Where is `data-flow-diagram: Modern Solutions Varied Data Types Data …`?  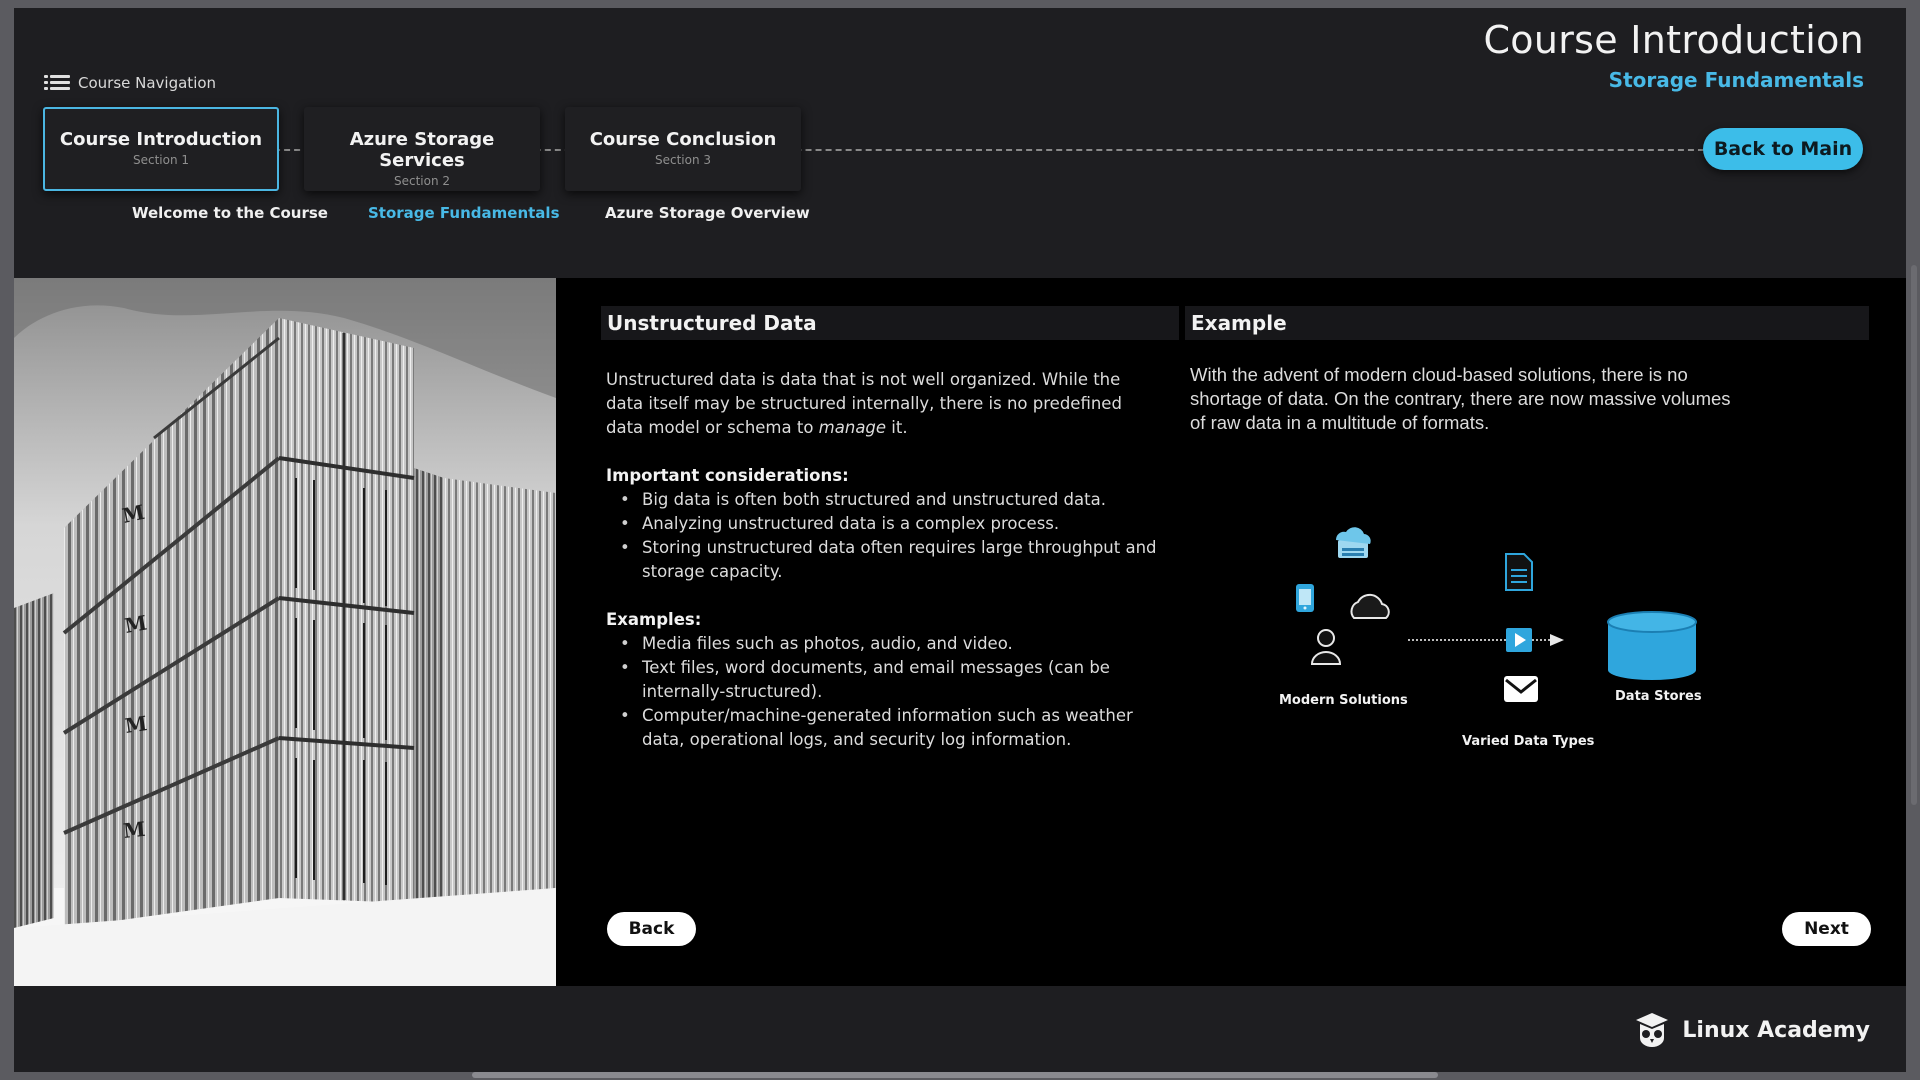 data-flow-diagram: Modern Solutions Varied Data Types Data … is located at coordinates (1494, 638).